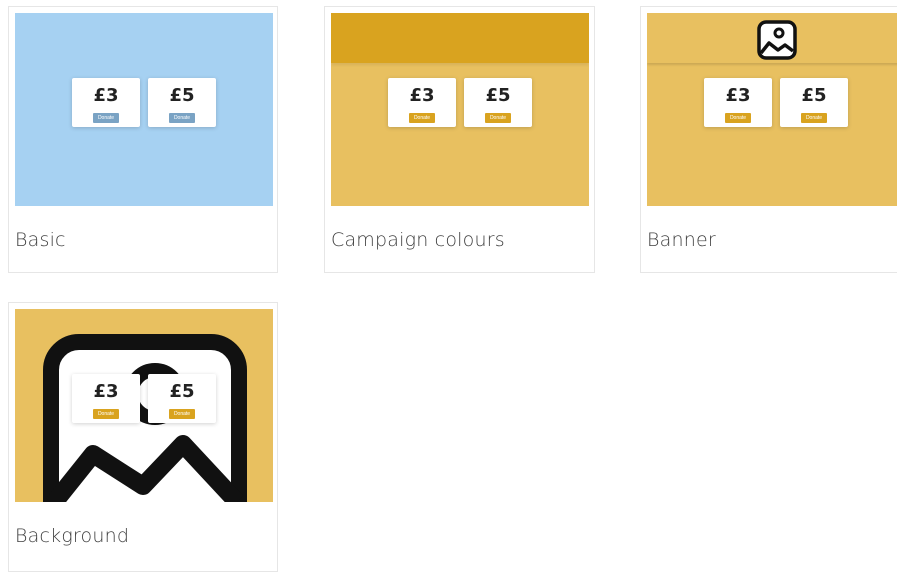 The image size is (897, 572). What do you see at coordinates (681, 240) in the screenshot?
I see `template-label: Banner` at bounding box center [681, 240].